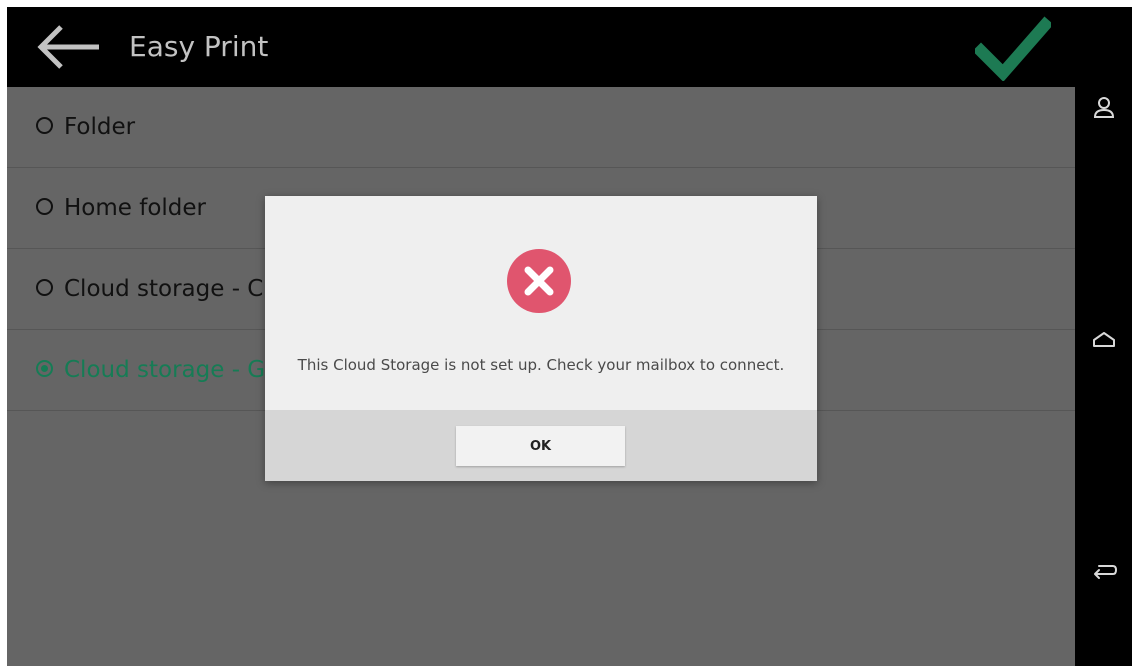 This screenshot has width=1132, height=666. I want to click on arrow-left-icon, so click(68, 47).